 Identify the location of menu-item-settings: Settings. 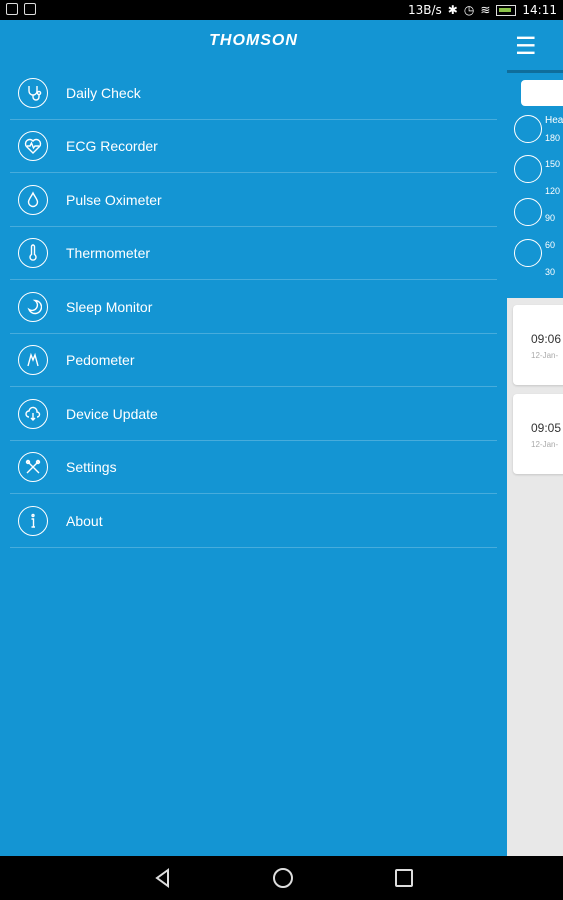
(253, 468).